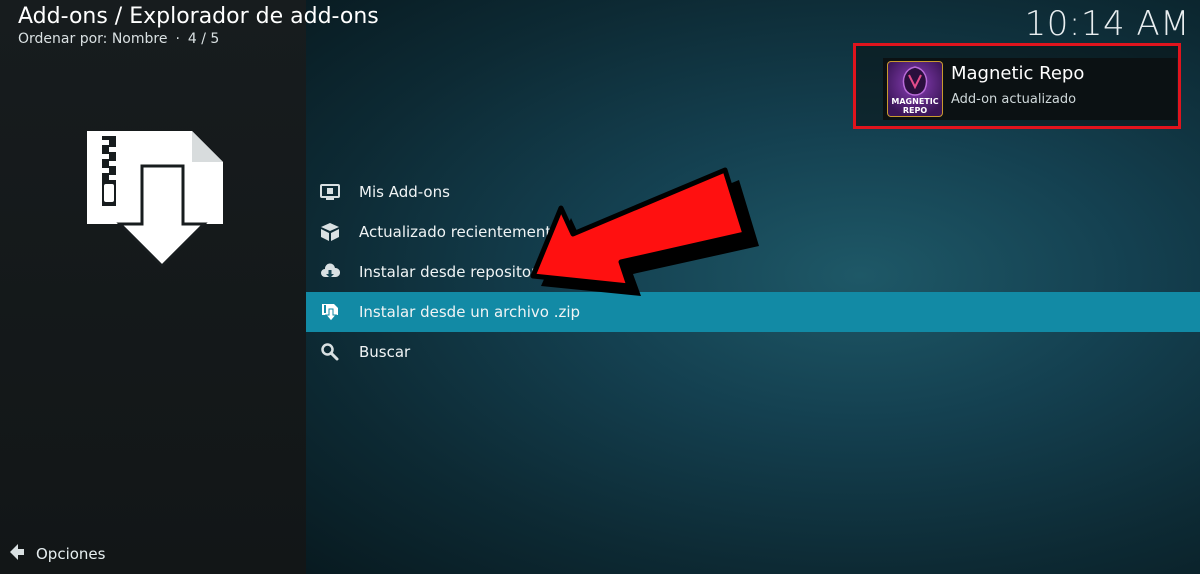 The height and width of the screenshot is (574, 1200). Describe the element at coordinates (753, 352) in the screenshot. I see `menu-item-buscar: Buscar` at that location.